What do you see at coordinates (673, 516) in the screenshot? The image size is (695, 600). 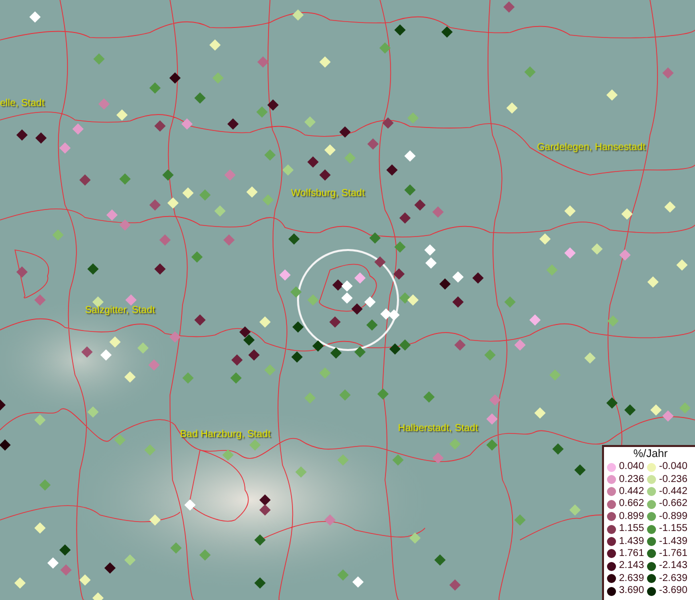 I see `legend-value: -0.899` at bounding box center [673, 516].